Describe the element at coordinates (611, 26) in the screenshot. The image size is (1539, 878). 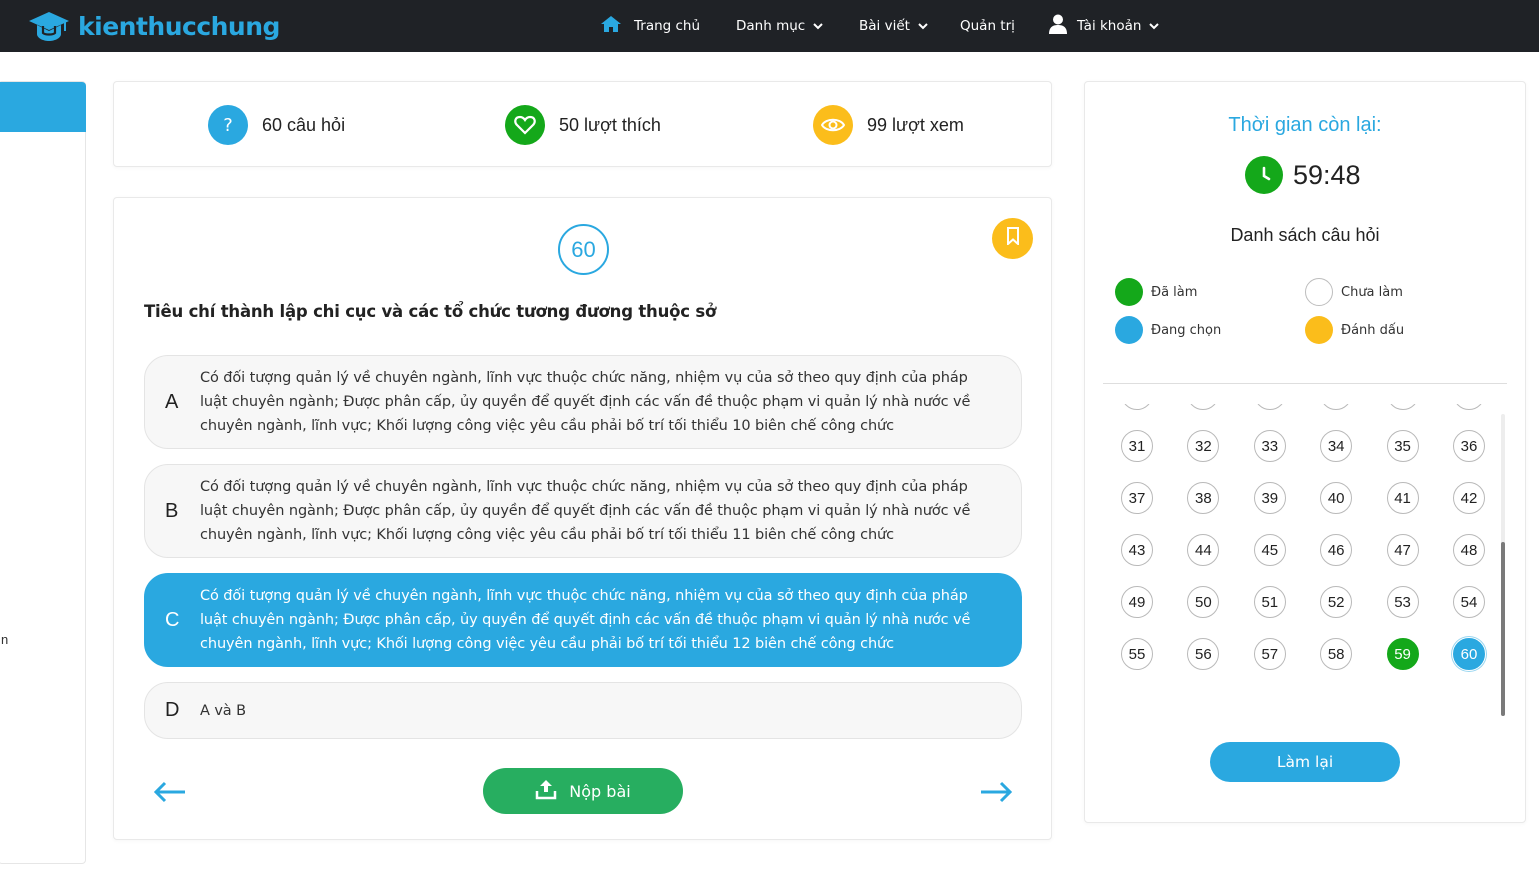
I see `home-icon` at that location.